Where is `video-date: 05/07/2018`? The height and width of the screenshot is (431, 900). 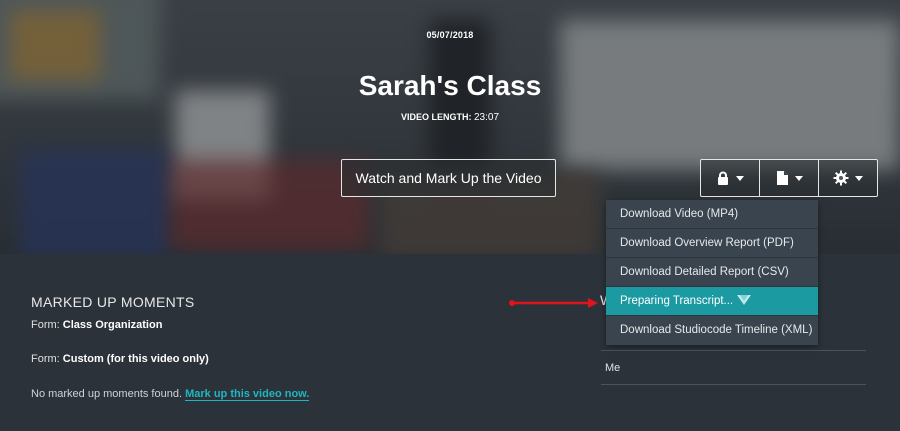
video-date: 05/07/2018 is located at coordinates (450, 35).